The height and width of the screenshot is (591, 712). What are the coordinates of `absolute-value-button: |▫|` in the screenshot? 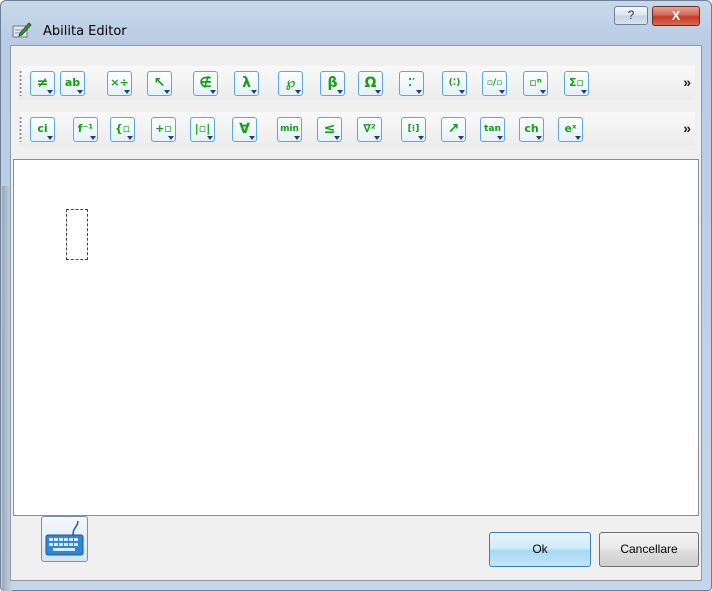 It's located at (202, 129).